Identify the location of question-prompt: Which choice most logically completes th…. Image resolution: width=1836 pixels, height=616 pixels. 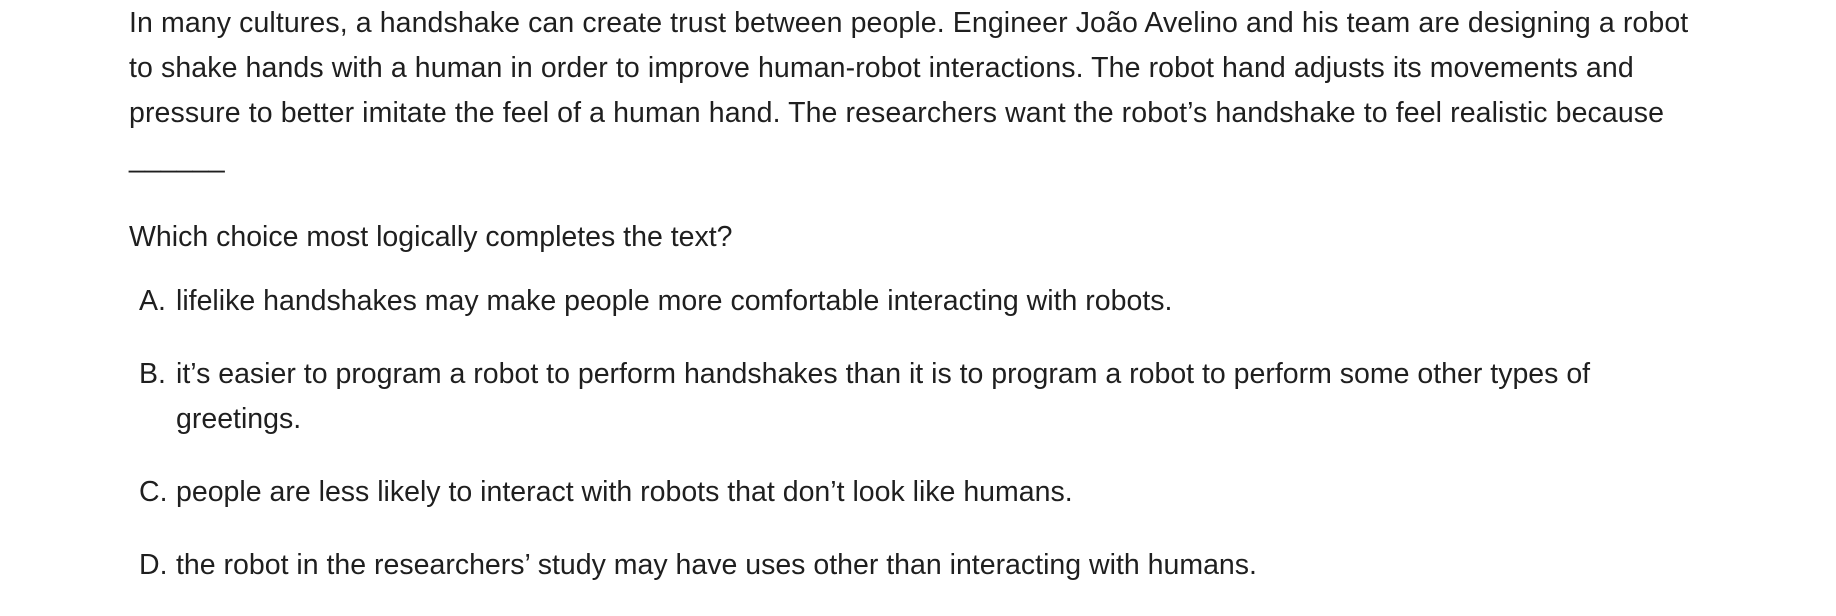
(431, 237).